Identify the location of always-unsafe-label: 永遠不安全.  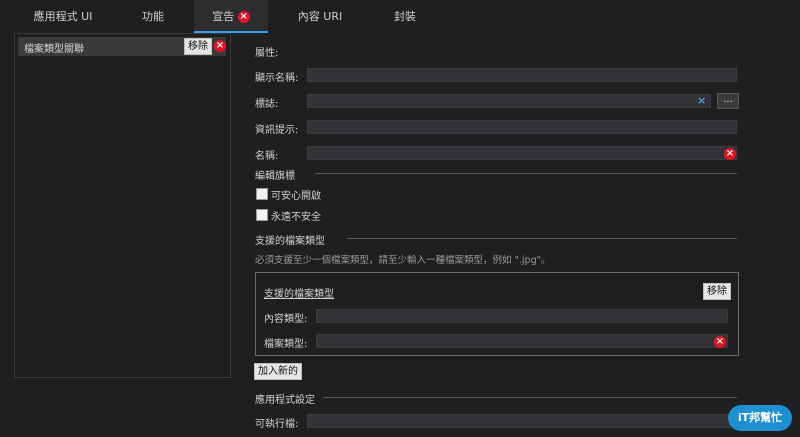
(296, 217).